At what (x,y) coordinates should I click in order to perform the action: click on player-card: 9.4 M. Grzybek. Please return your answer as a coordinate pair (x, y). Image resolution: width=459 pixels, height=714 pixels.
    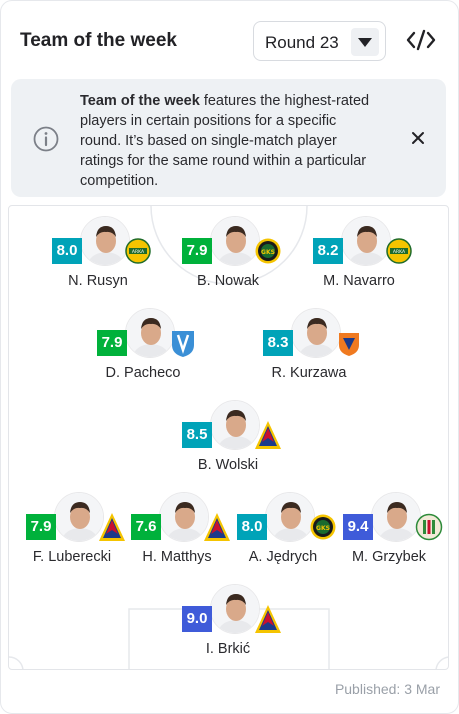
    Looking at the image, I should click on (389, 534).